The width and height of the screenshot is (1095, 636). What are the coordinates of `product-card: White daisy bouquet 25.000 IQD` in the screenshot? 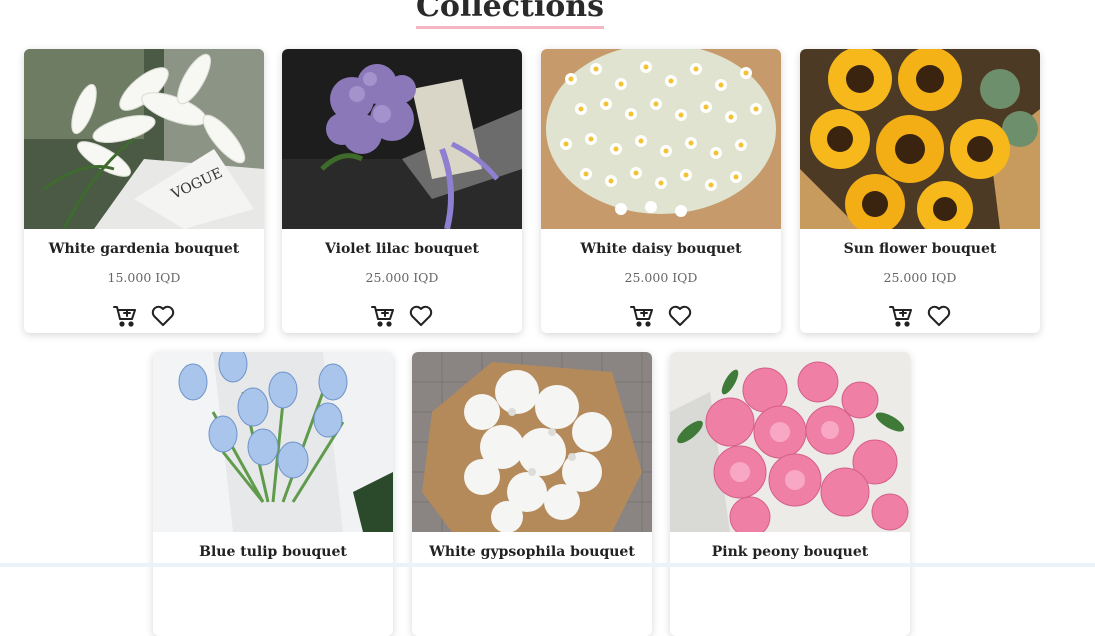 It's located at (661, 191).